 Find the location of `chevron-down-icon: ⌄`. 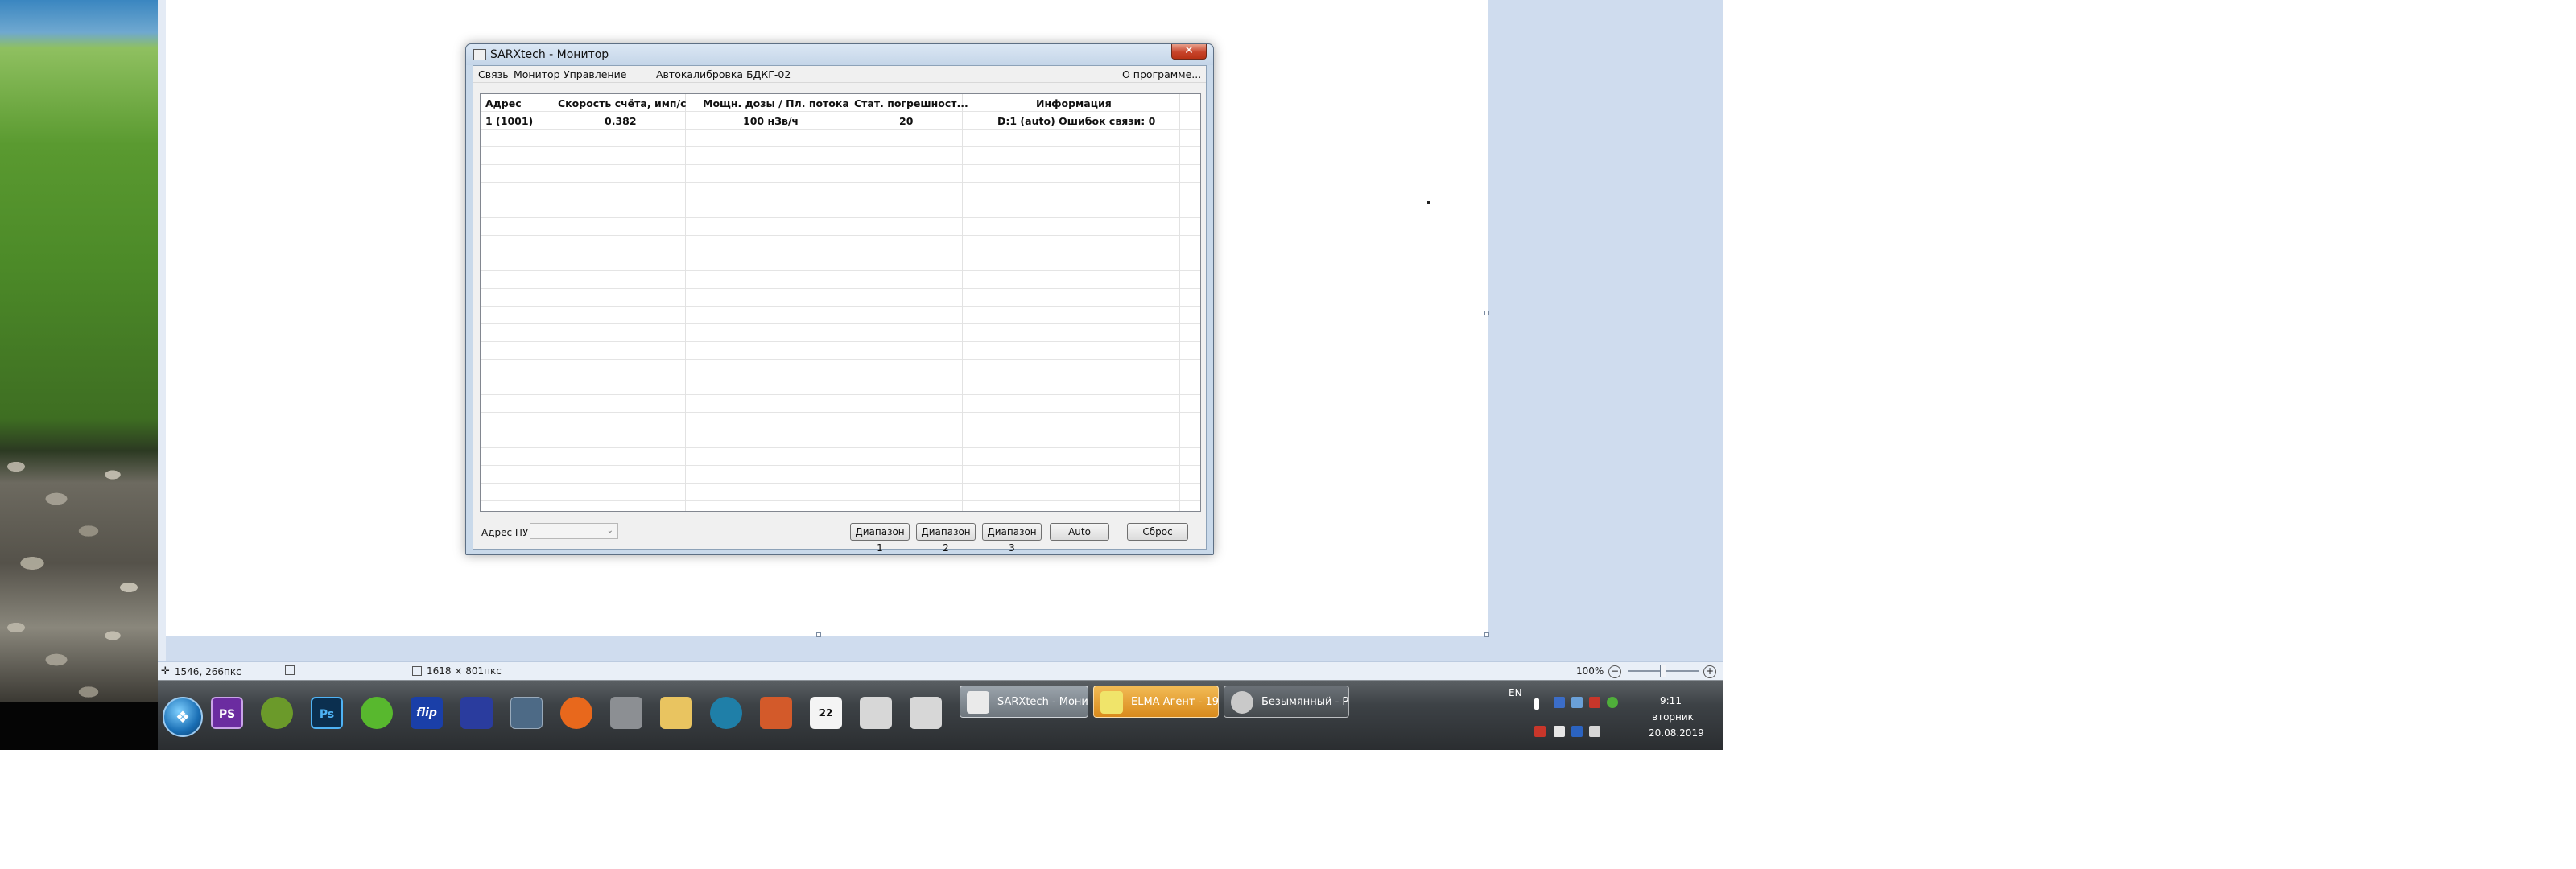

chevron-down-icon: ⌄ is located at coordinates (609, 530).